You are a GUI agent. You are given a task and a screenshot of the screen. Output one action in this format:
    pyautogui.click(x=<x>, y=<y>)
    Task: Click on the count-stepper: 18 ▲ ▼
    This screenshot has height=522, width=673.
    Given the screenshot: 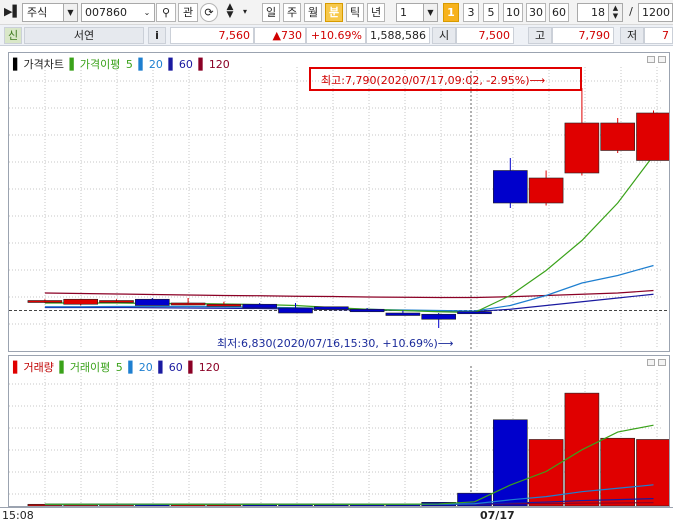 What is the action you would take?
    pyautogui.click(x=600, y=12)
    